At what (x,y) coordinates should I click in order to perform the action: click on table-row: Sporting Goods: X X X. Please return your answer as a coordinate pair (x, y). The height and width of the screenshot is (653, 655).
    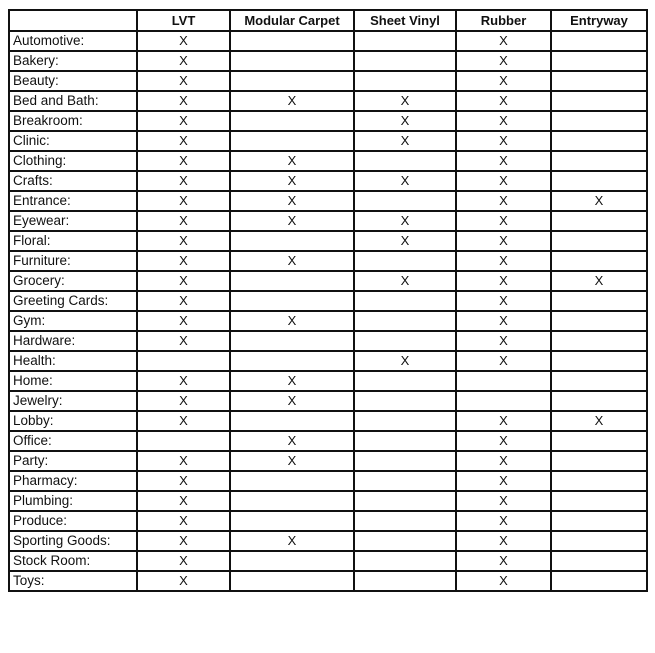
    Looking at the image, I should click on (328, 541).